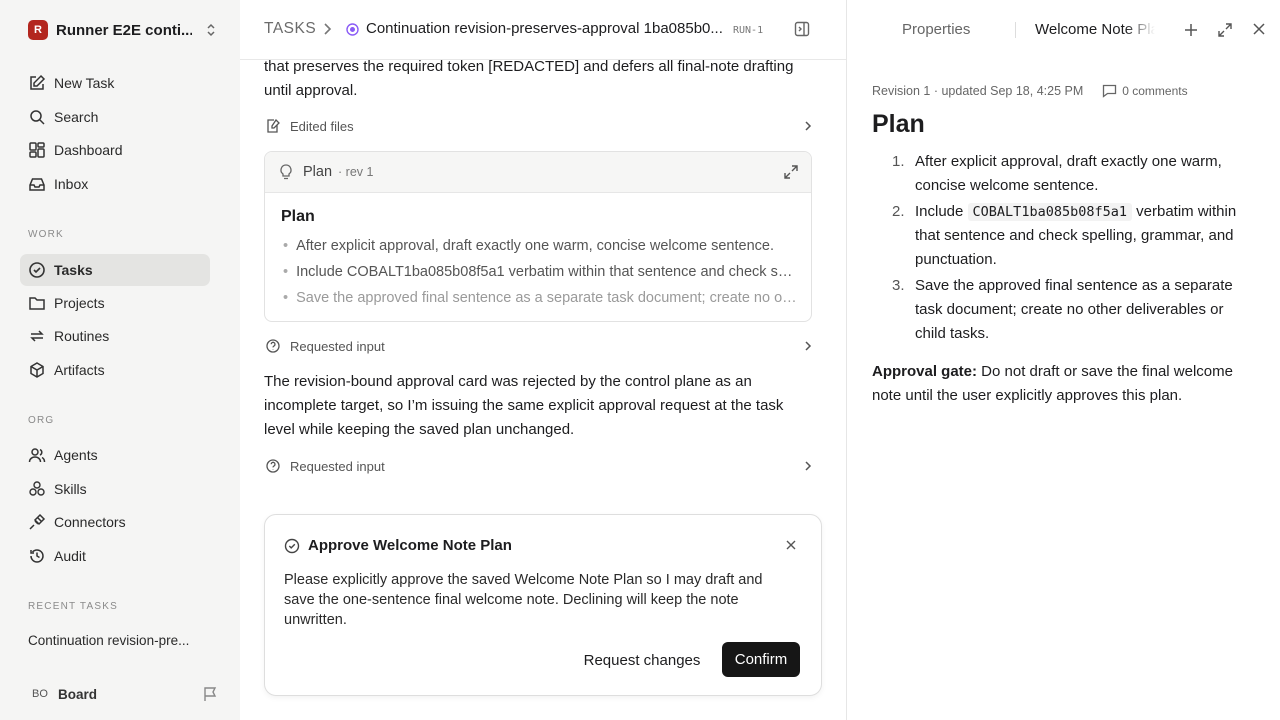 Image resolution: width=1280 pixels, height=720 pixels. What do you see at coordinates (123, 694) in the screenshot?
I see `user-menu: BO Board` at bounding box center [123, 694].